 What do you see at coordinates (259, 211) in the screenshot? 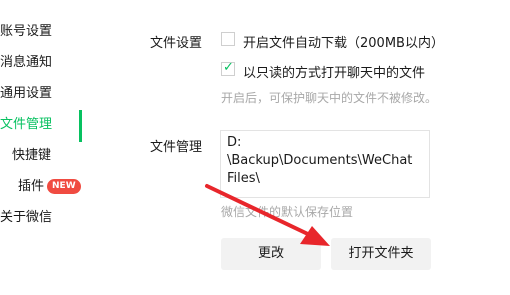
I see `arrow-shaft` at bounding box center [259, 211].